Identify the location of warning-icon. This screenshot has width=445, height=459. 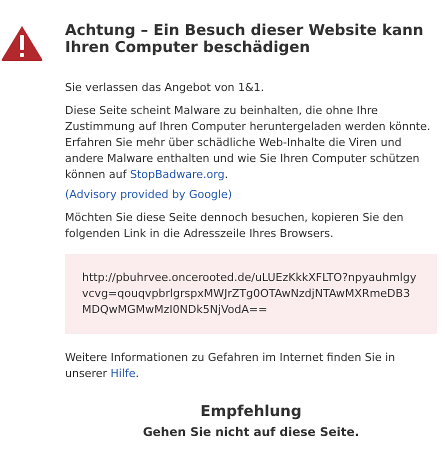
(22, 43).